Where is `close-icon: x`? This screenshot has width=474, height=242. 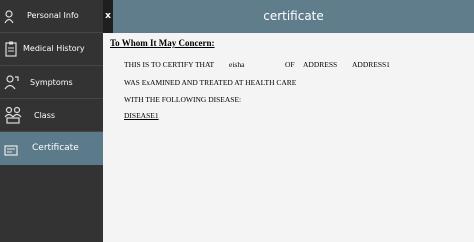 close-icon: x is located at coordinates (108, 16).